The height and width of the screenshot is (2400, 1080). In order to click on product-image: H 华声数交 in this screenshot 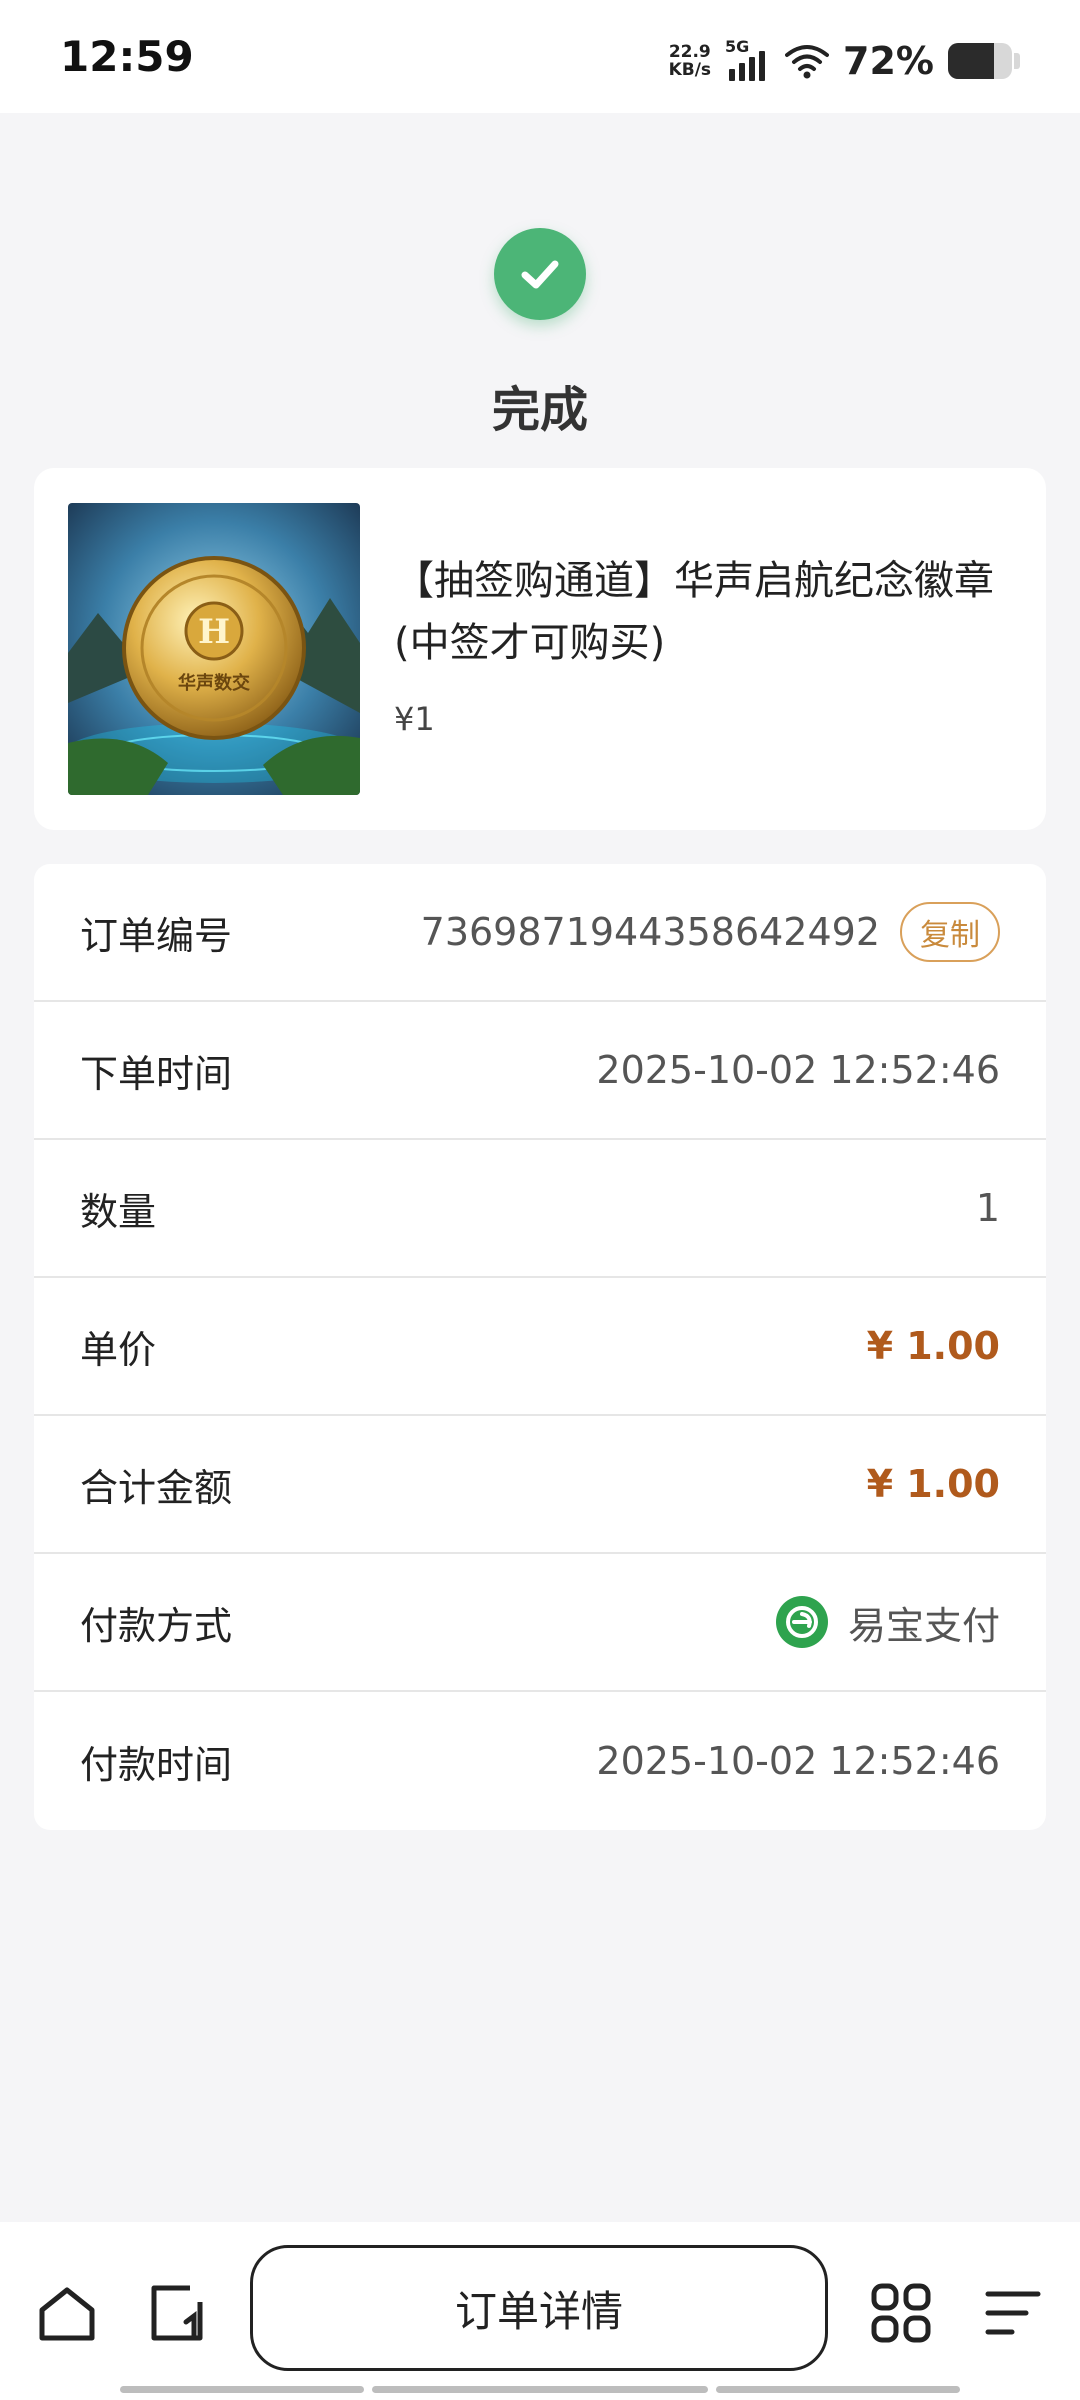, I will do `click(214, 649)`.